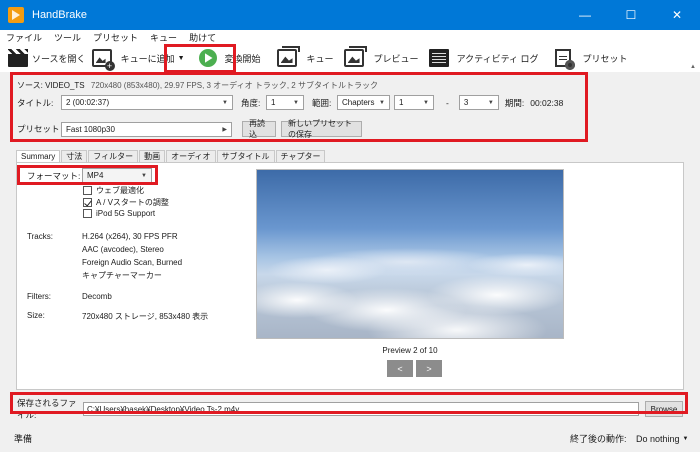  Describe the element at coordinates (350, 438) in the screenshot. I see `status-bar: 準備 終了後の動作: Do nothing ▼` at that location.